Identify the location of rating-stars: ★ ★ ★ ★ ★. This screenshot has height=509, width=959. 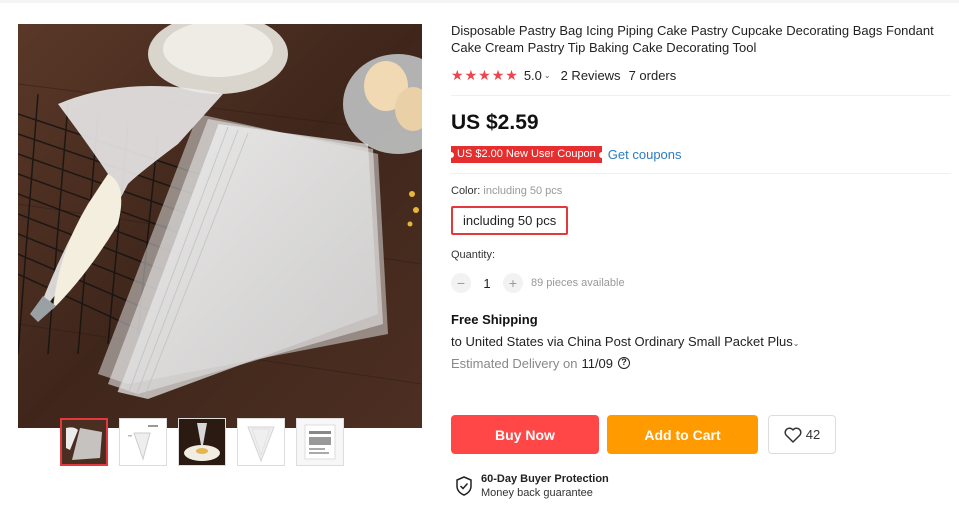
(484, 75).